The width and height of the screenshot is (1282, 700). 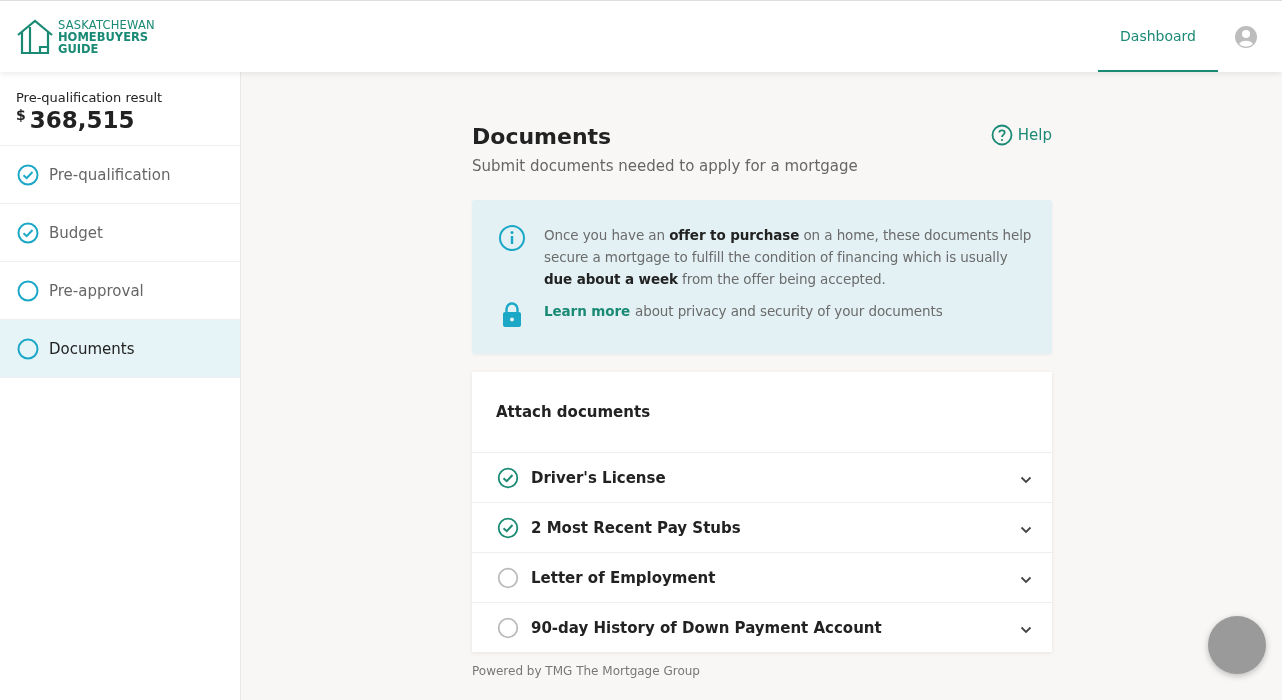 What do you see at coordinates (789, 311) in the screenshot?
I see `privacy-text: about privacy and security of your documents` at bounding box center [789, 311].